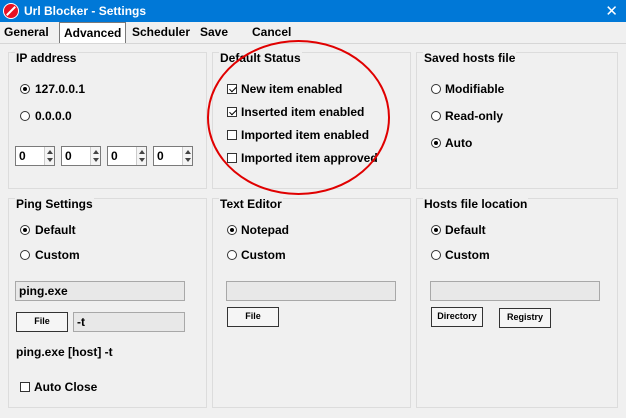 The width and height of the screenshot is (626, 418). I want to click on ip-octet-2-stepper: 0, so click(81, 156).